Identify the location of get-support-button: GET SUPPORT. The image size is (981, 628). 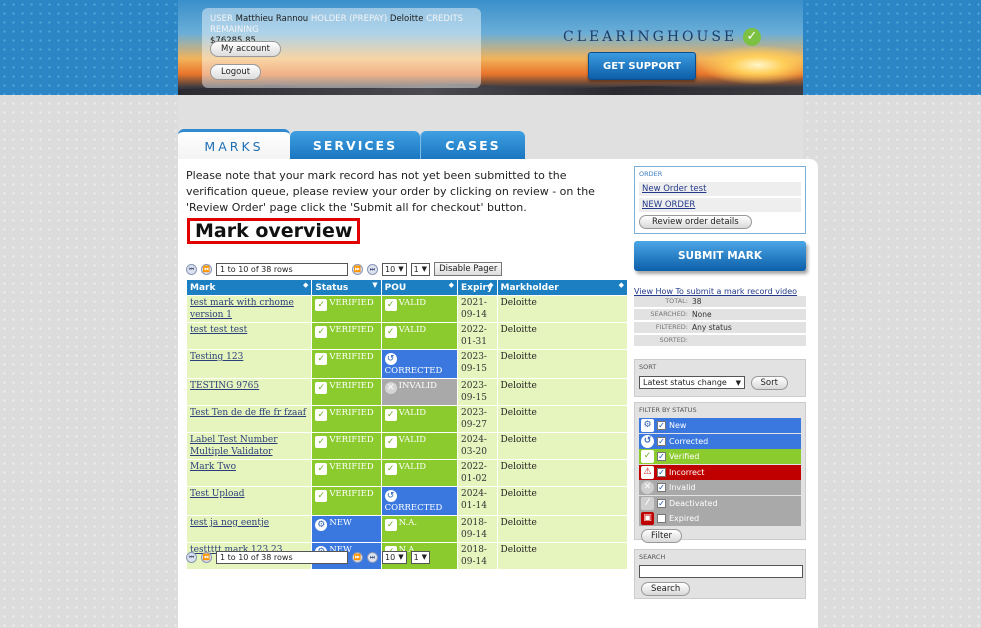
(642, 66).